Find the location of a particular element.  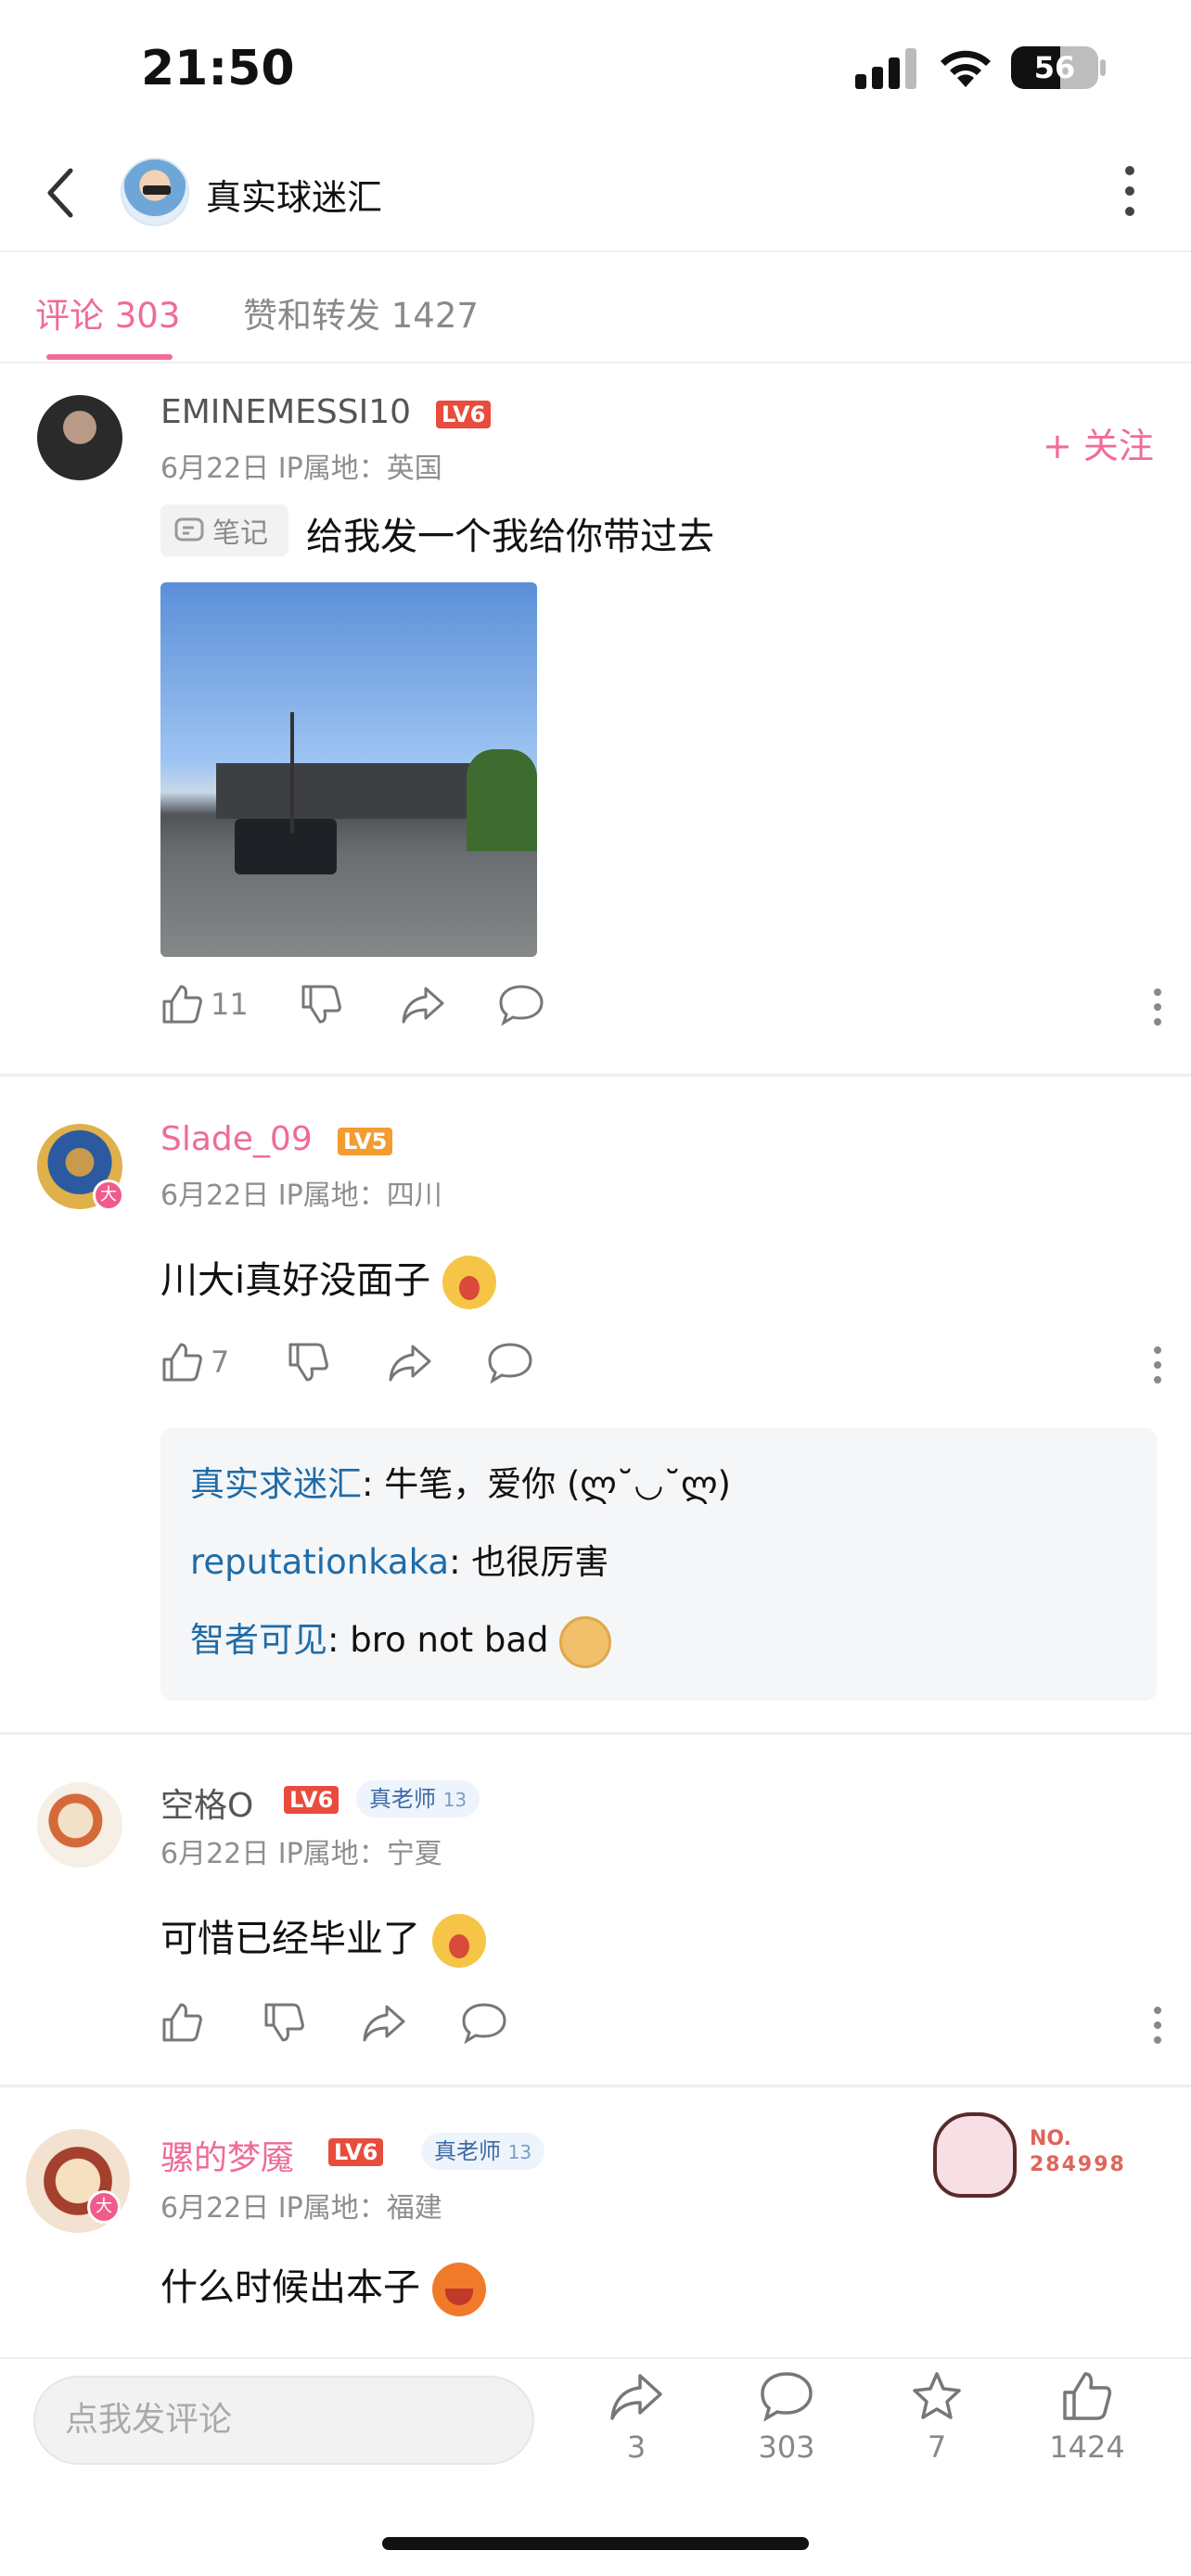

fan-number-label: NO. is located at coordinates (1050, 2138).